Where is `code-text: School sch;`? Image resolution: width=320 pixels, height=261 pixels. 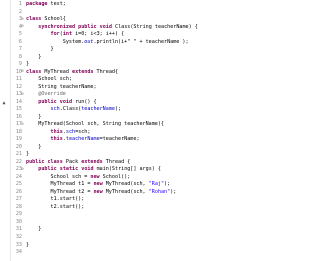
code-text: School sch; is located at coordinates (49, 80).